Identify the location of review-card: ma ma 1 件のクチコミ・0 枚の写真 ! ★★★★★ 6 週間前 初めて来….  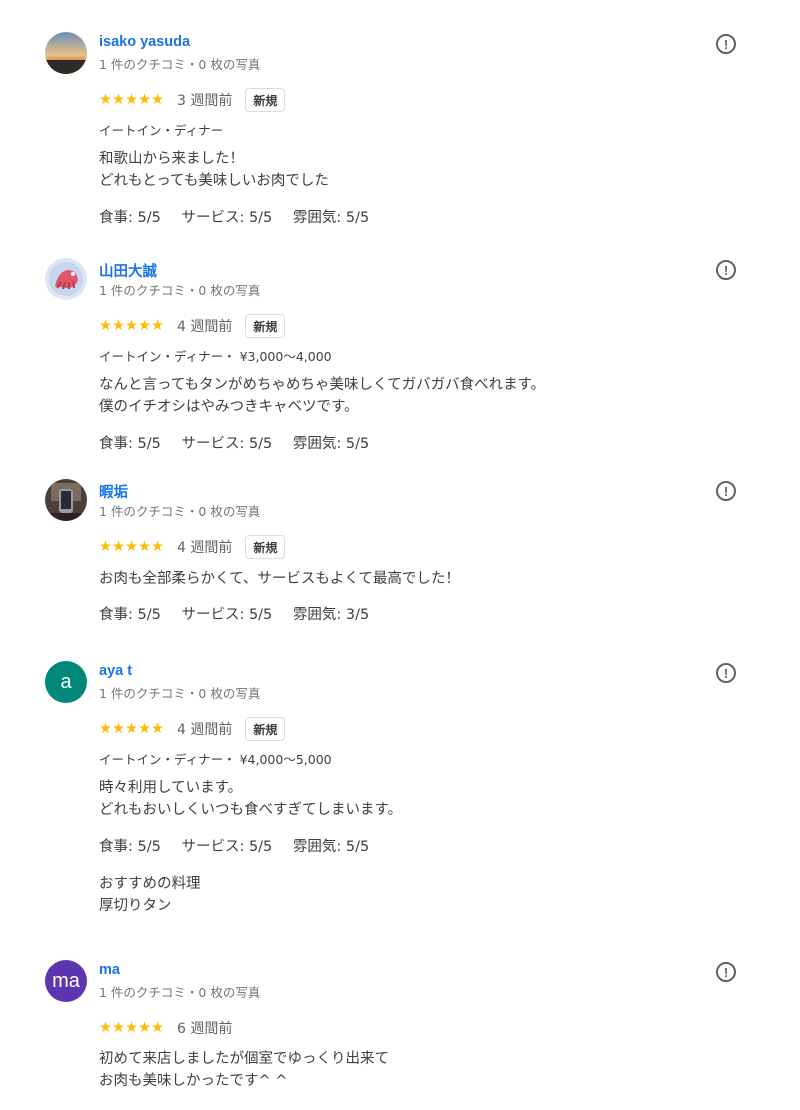
(400, 1030).